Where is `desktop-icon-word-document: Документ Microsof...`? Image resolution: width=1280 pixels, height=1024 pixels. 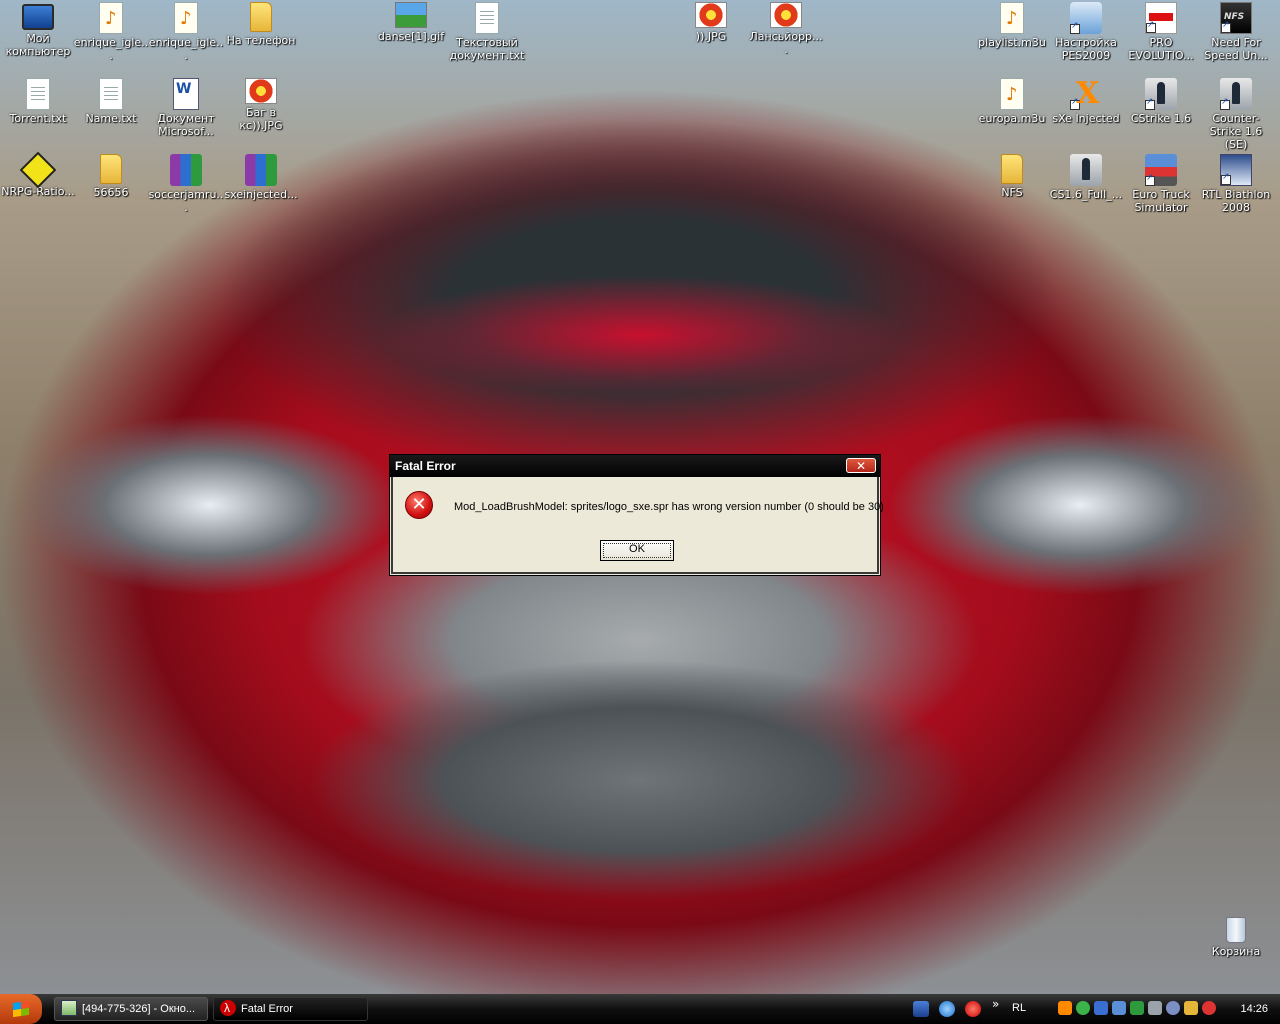
desktop-icon-word-document: Документ Microsof... is located at coordinates (186, 108).